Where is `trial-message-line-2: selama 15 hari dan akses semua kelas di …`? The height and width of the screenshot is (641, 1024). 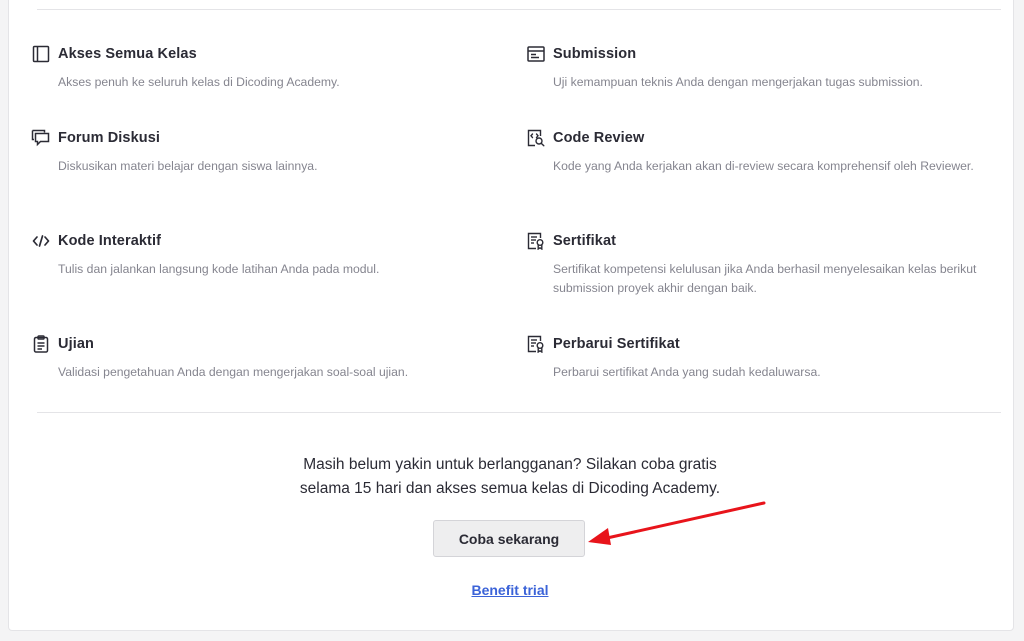 trial-message-line-2: selama 15 hari dan akses semua kelas di … is located at coordinates (510, 488).